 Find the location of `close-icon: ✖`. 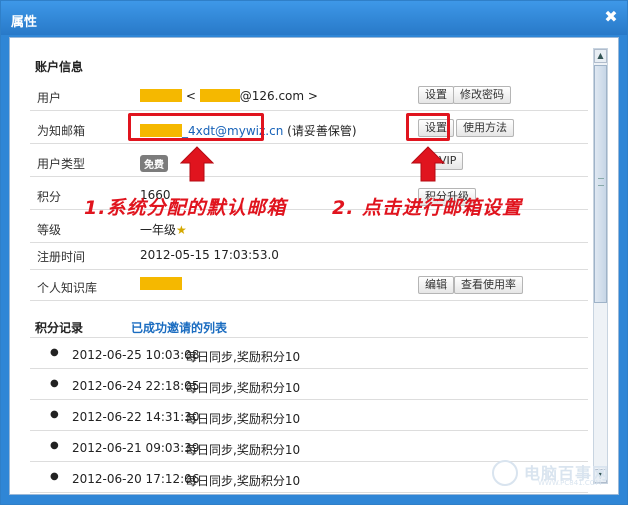

close-icon: ✖ is located at coordinates (611, 17).